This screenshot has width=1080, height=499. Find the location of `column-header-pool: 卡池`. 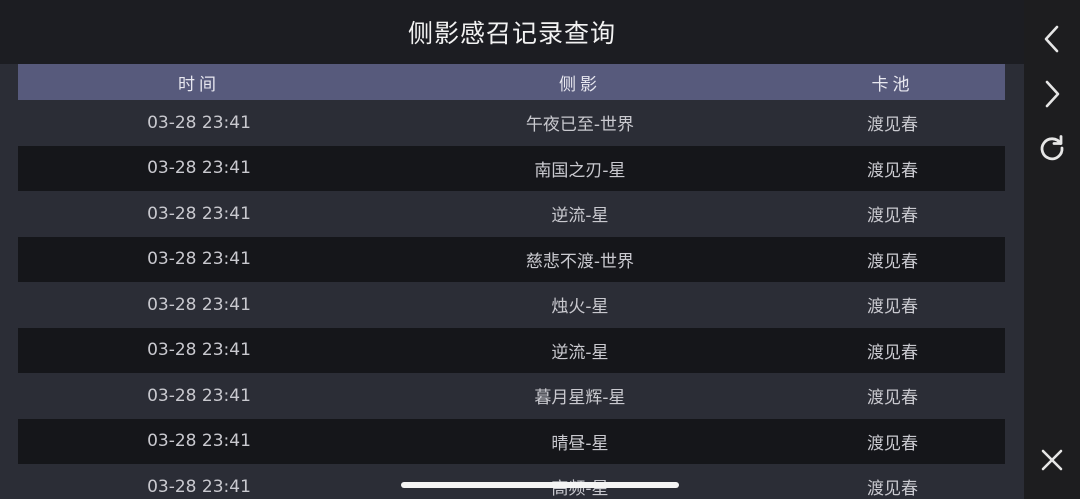

column-header-pool: 卡池 is located at coordinates (892, 84).